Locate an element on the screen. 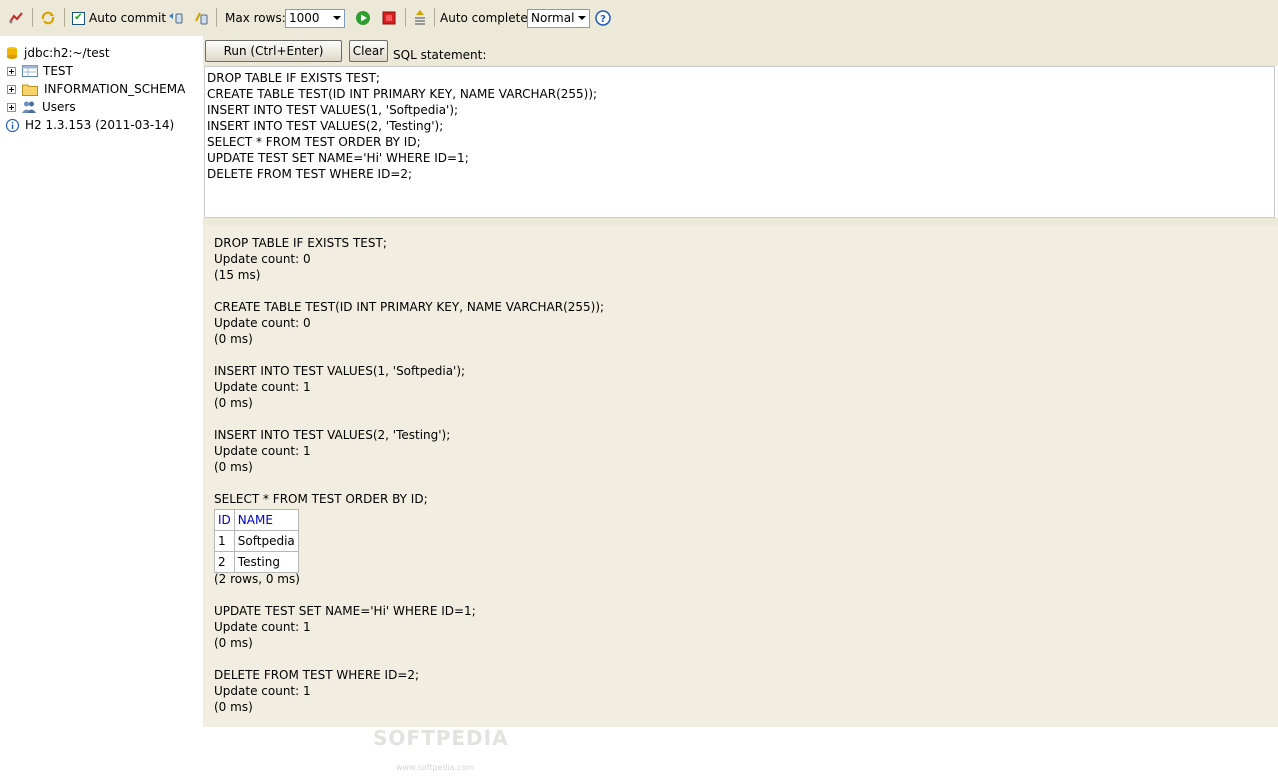  table-row: 2 Testing is located at coordinates (256, 562).